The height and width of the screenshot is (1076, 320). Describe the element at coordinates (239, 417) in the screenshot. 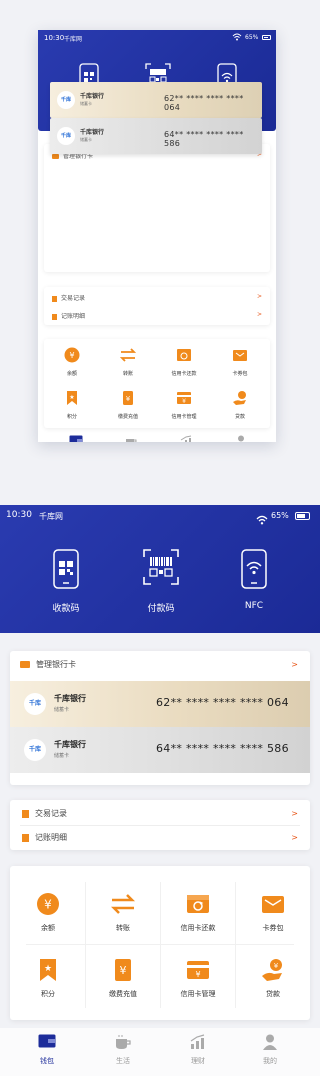

I see `service-label: 贷款` at that location.